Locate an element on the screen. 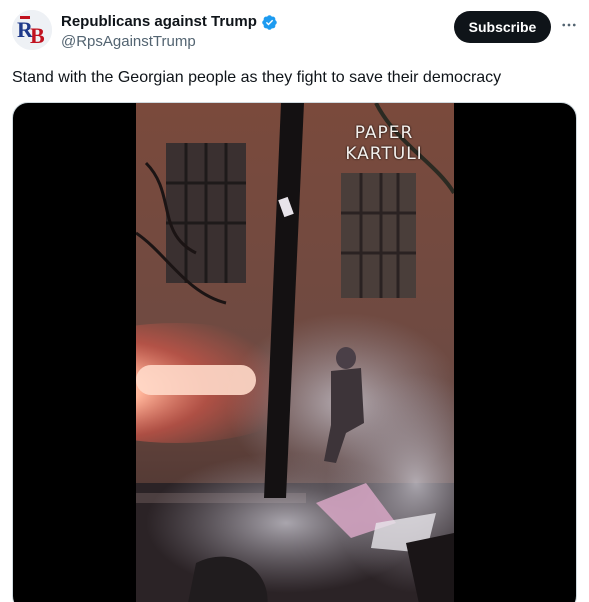  rb-logo-avatar-icon: R B is located at coordinates (32, 30).